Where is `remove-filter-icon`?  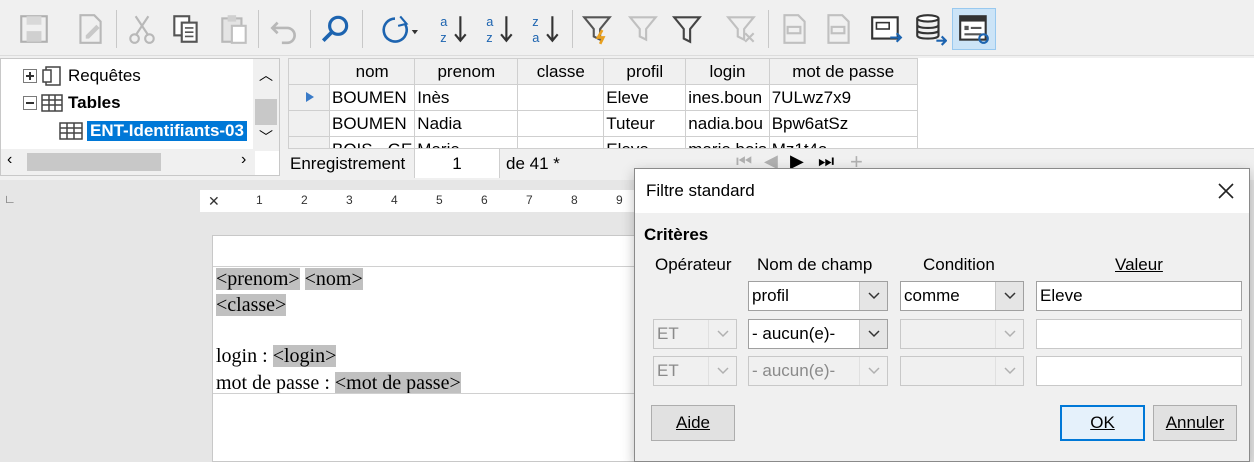
remove-filter-icon is located at coordinates (742, 29).